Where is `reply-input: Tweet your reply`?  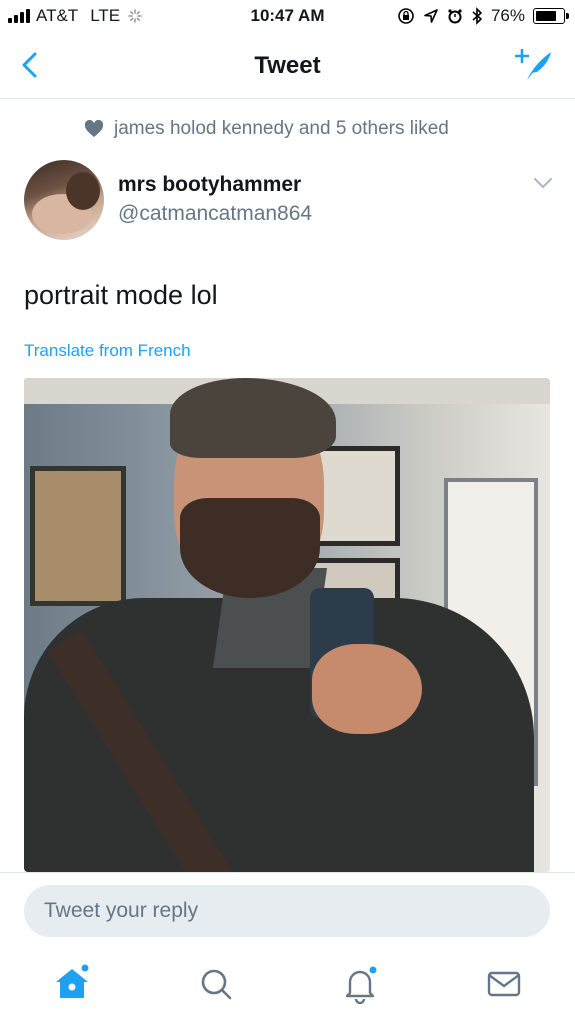
reply-input: Tweet your reply is located at coordinates (287, 911).